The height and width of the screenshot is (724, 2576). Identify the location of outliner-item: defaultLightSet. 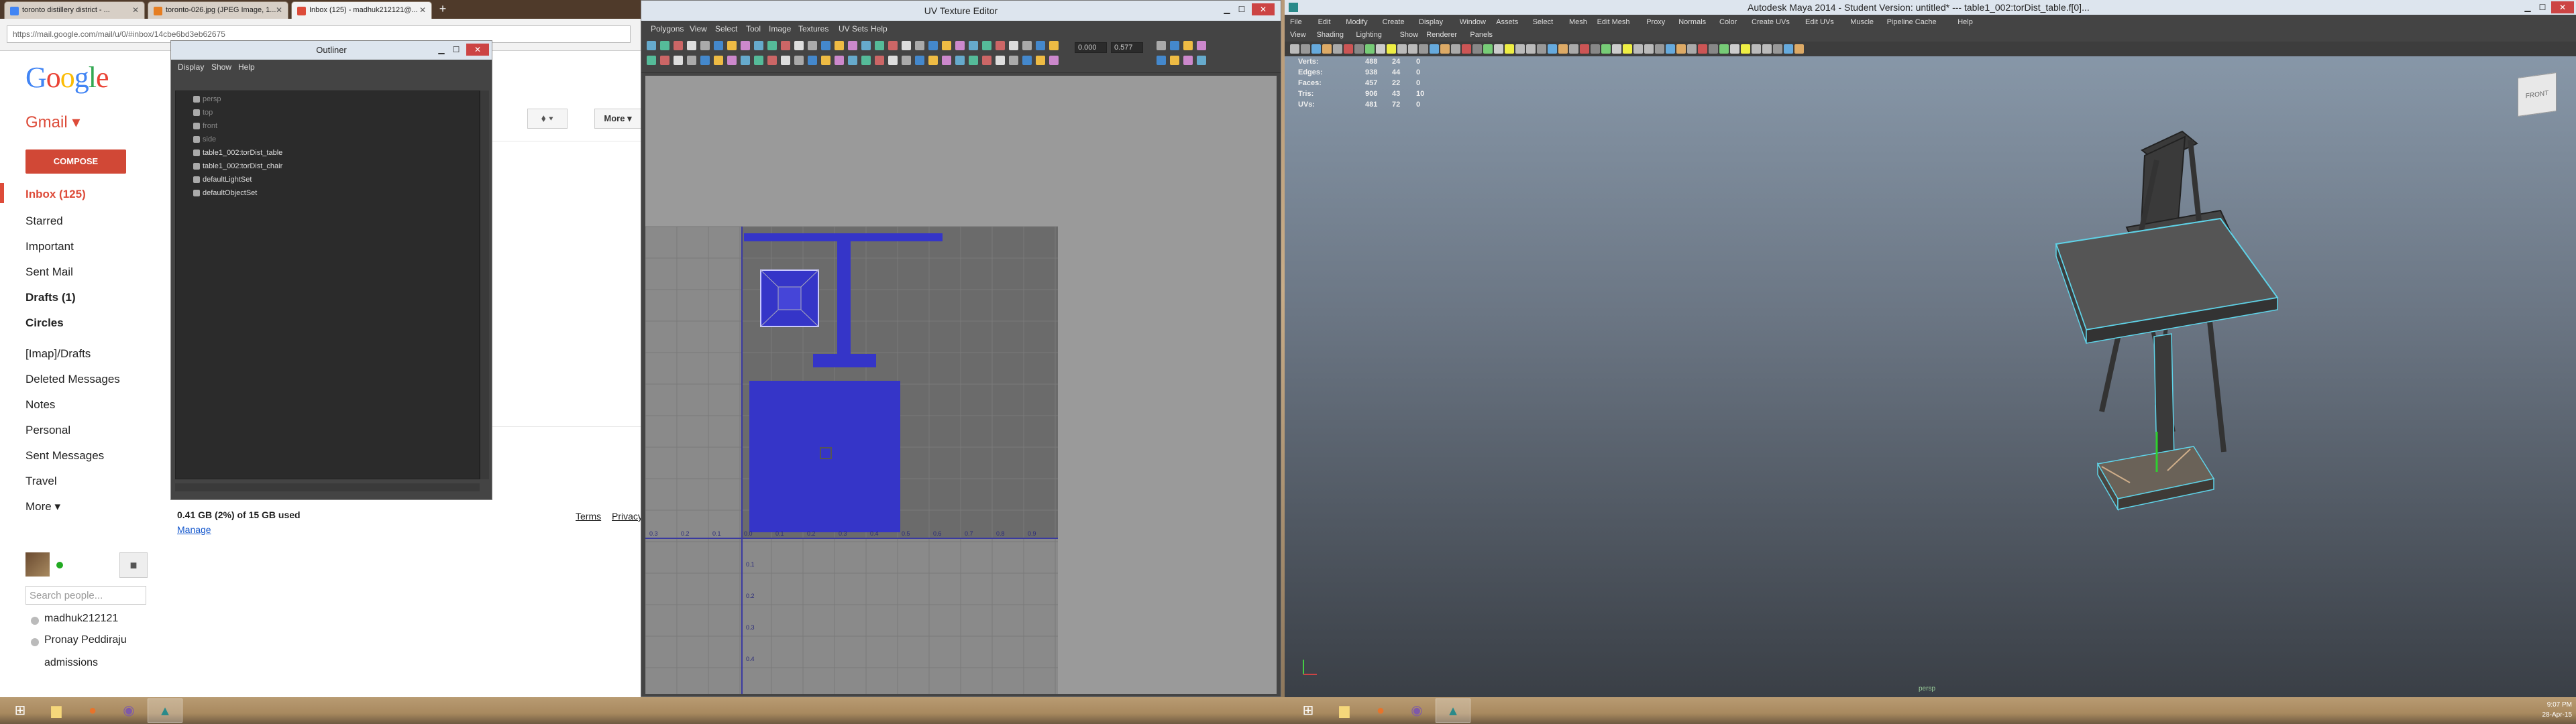
(222, 180).